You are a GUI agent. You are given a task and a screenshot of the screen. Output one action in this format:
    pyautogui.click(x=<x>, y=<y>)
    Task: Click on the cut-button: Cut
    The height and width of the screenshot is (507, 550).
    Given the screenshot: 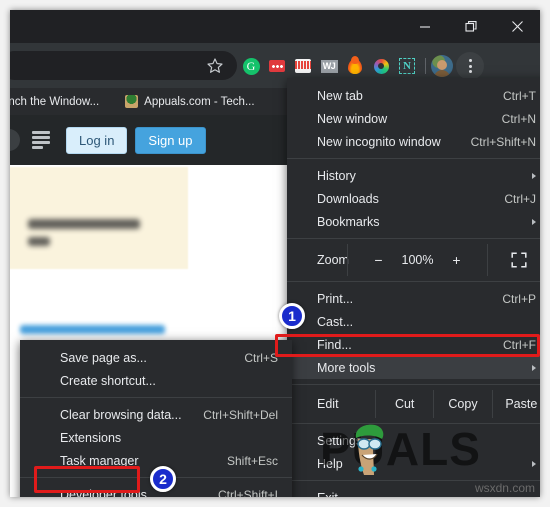 What is the action you would take?
    pyautogui.click(x=404, y=404)
    